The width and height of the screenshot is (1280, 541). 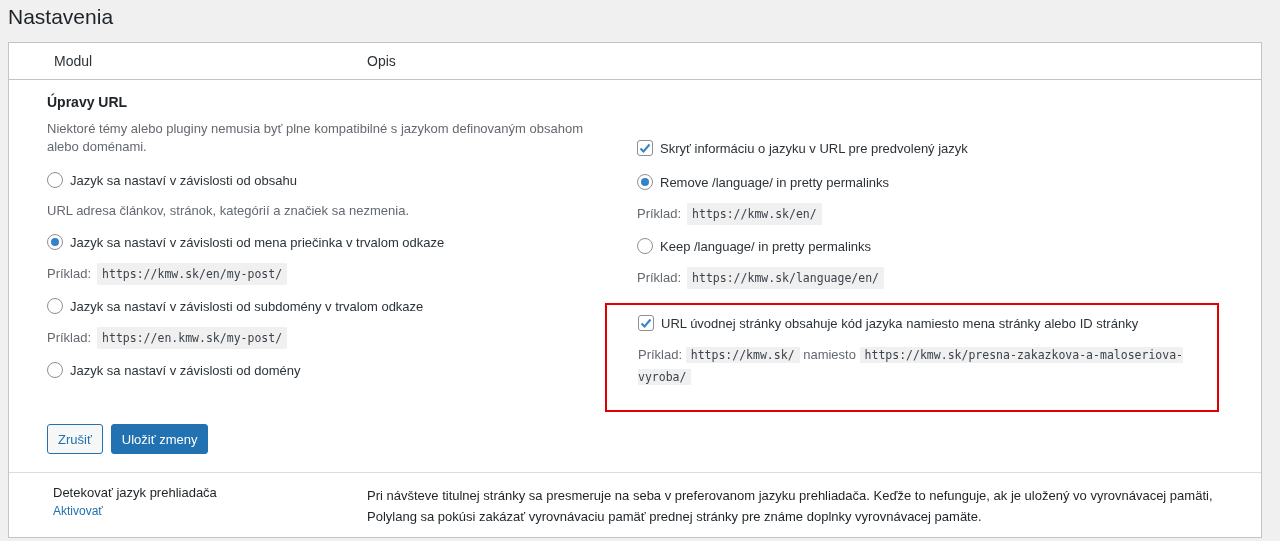 I want to click on module-name: Detekovať jazyk prehliadača, so click(x=135, y=492).